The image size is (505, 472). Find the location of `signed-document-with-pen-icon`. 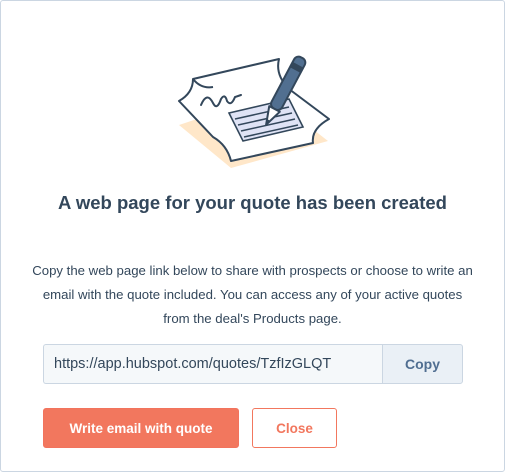

signed-document-with-pen-icon is located at coordinates (254, 111).